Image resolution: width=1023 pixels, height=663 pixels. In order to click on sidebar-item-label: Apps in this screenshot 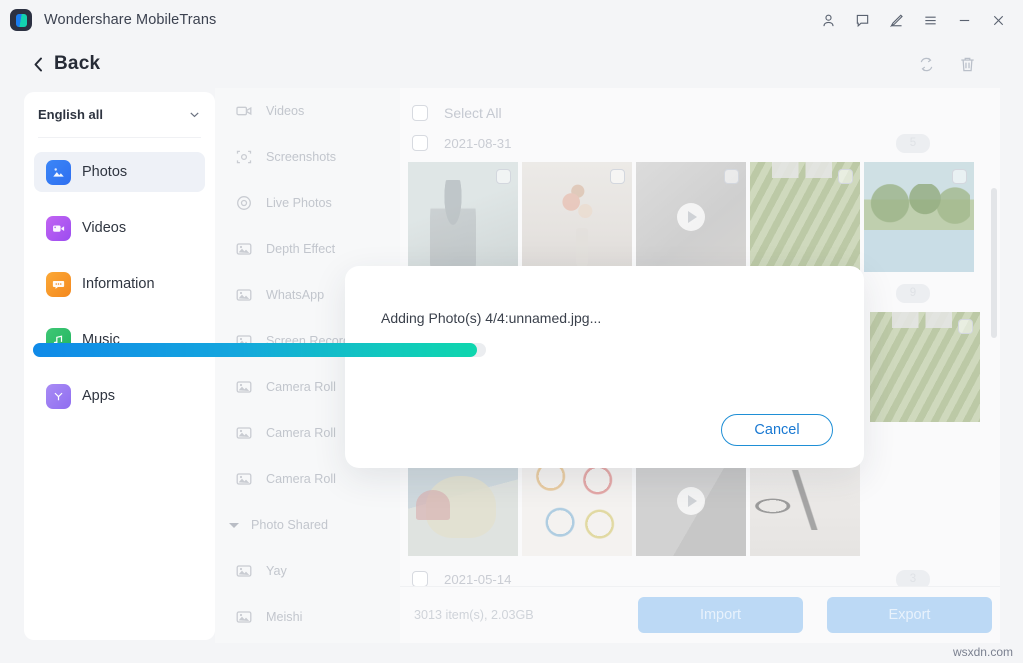, I will do `click(99, 396)`.